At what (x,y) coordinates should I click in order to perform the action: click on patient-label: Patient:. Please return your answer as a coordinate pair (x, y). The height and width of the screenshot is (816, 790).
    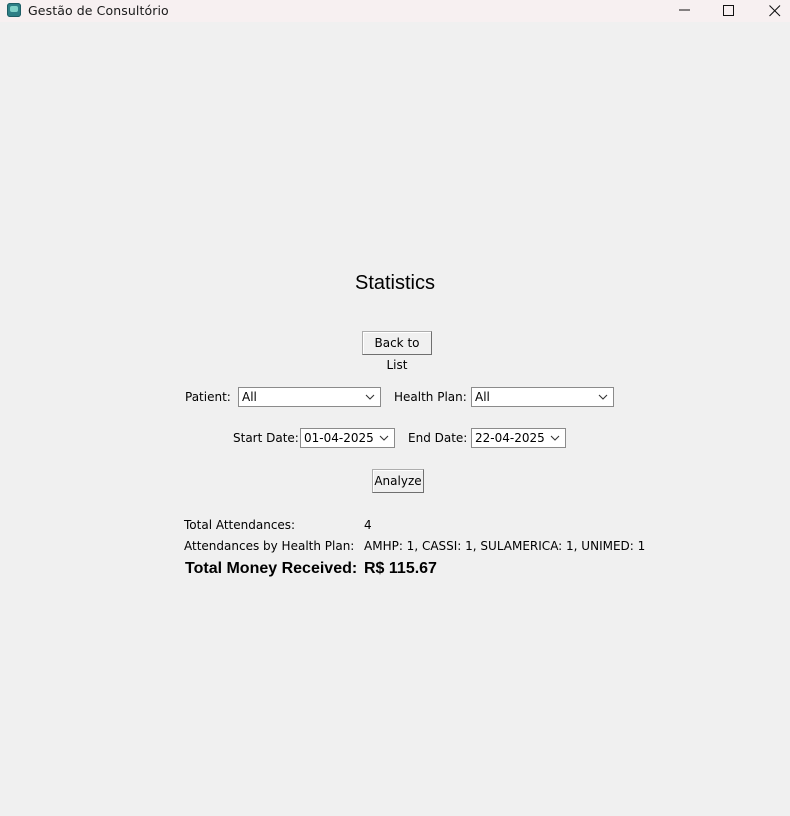
    Looking at the image, I should click on (208, 397).